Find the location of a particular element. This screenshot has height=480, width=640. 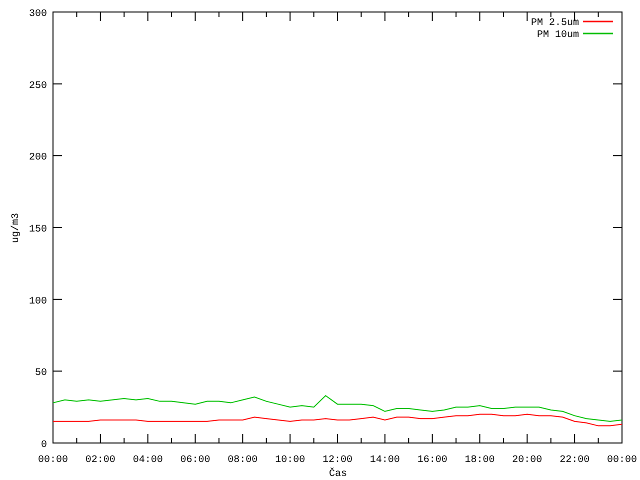

x-axis-title: Čas is located at coordinates (338, 474).